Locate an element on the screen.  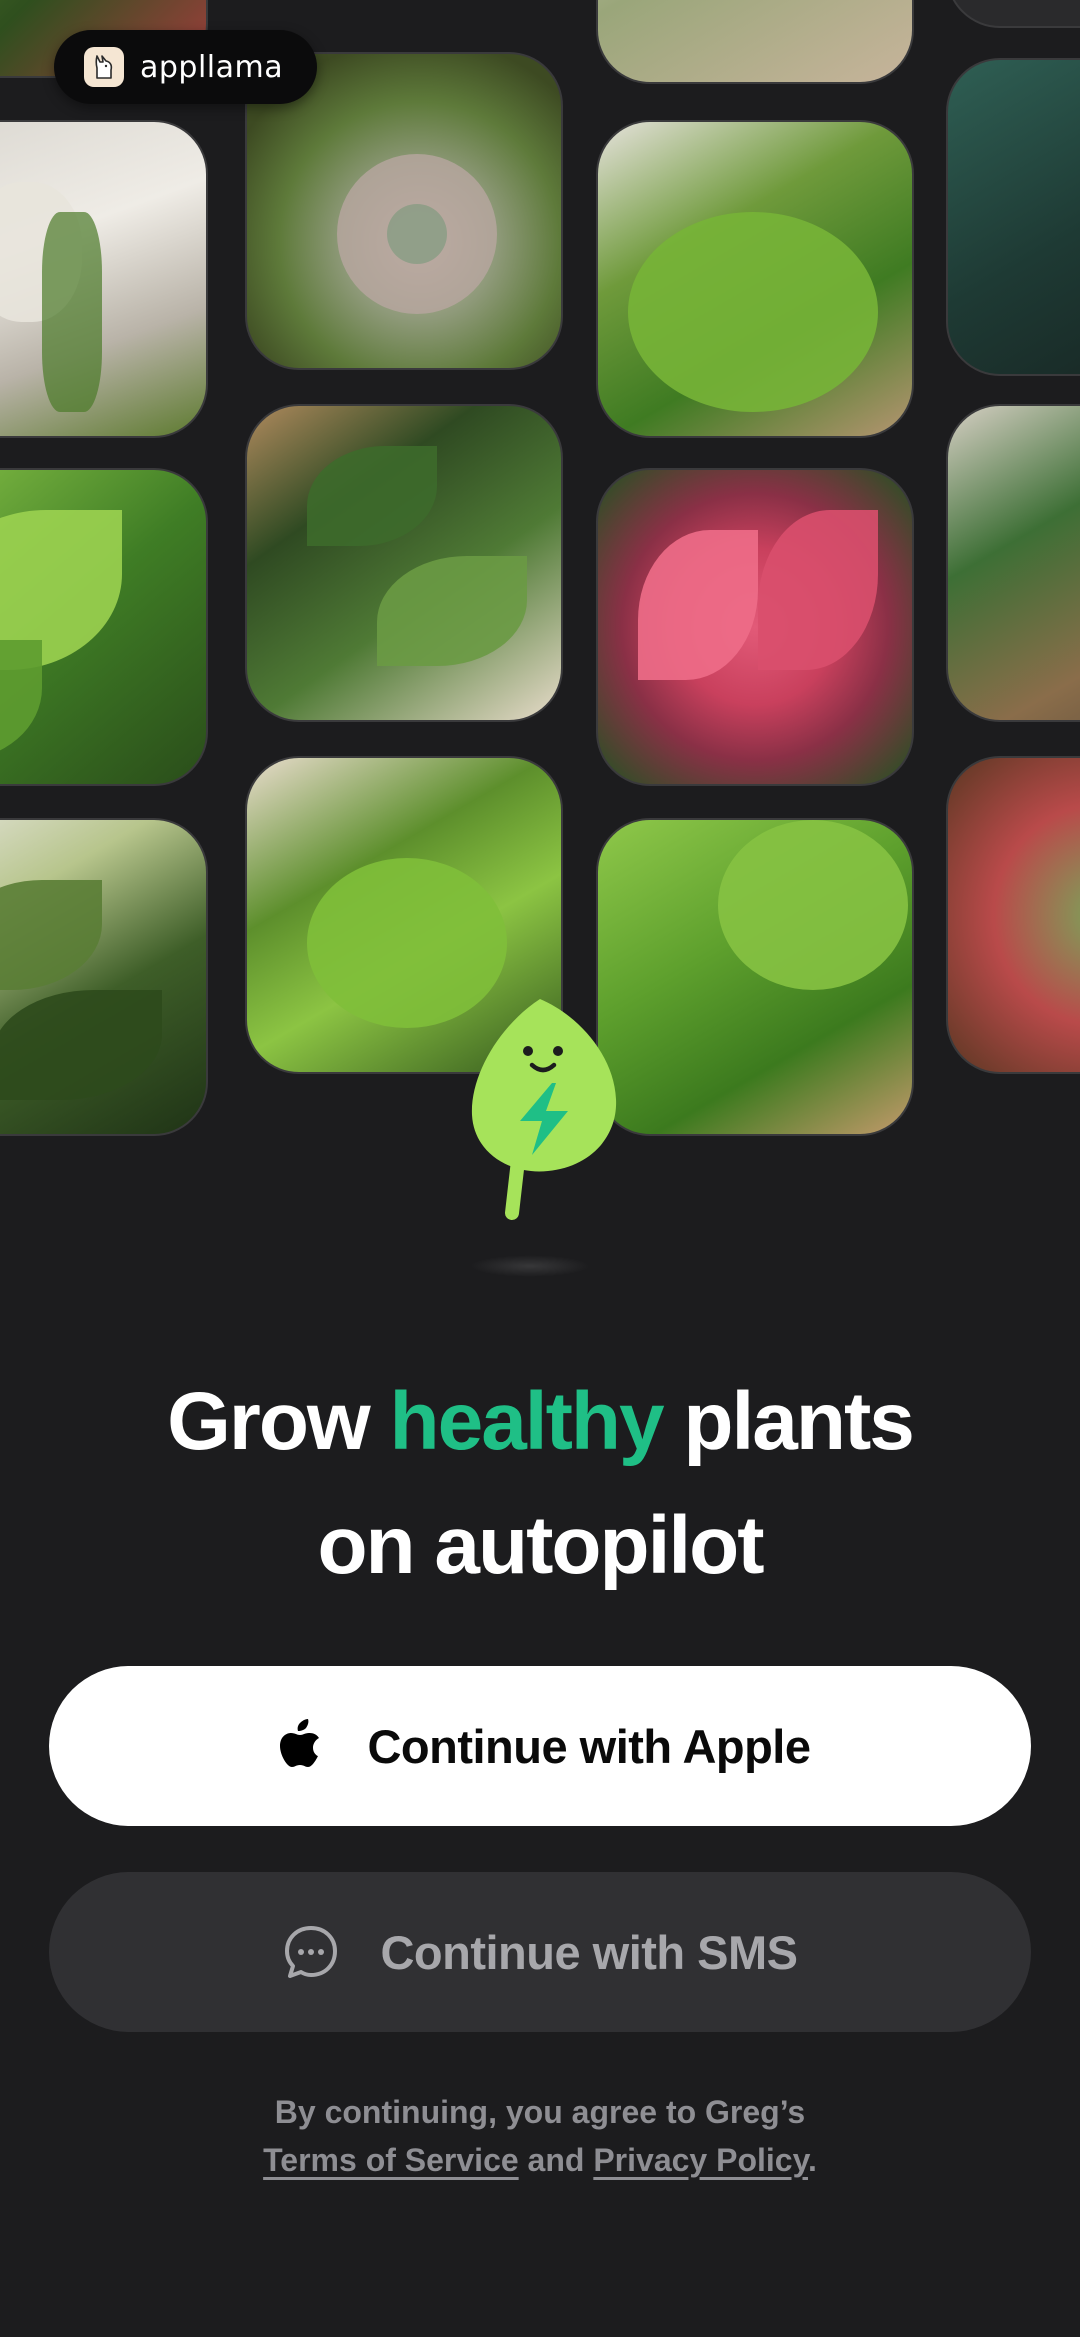
headline-line-1: Grow healthy plants is located at coordinates (540, 1422).